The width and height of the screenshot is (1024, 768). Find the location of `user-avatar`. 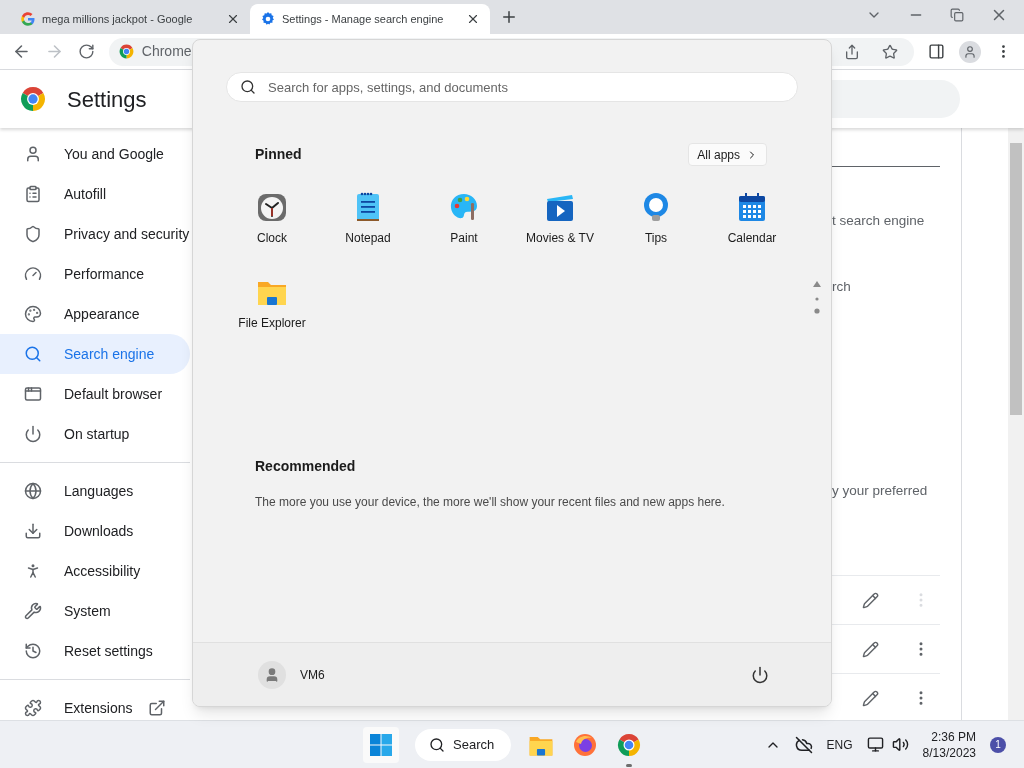

user-avatar is located at coordinates (272, 674).